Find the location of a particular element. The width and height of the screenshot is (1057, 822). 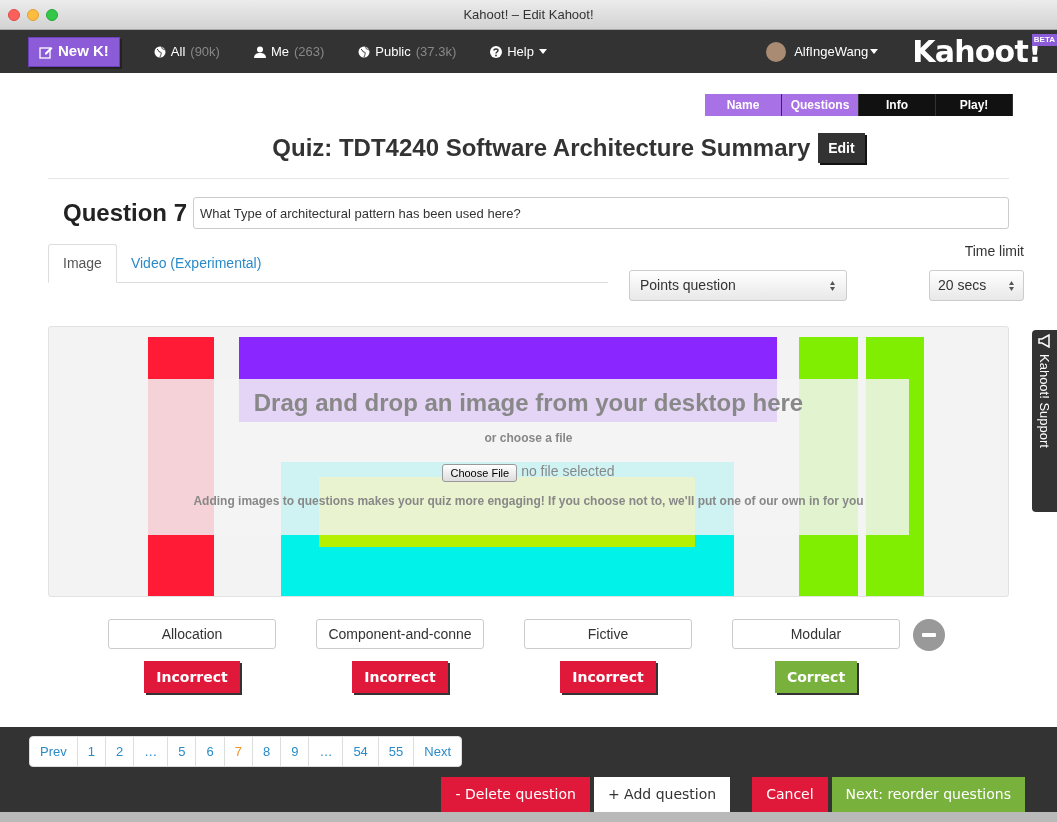

quiz-title: Quiz: TDT4240 Software Architecture Summary is located at coordinates (541, 148).